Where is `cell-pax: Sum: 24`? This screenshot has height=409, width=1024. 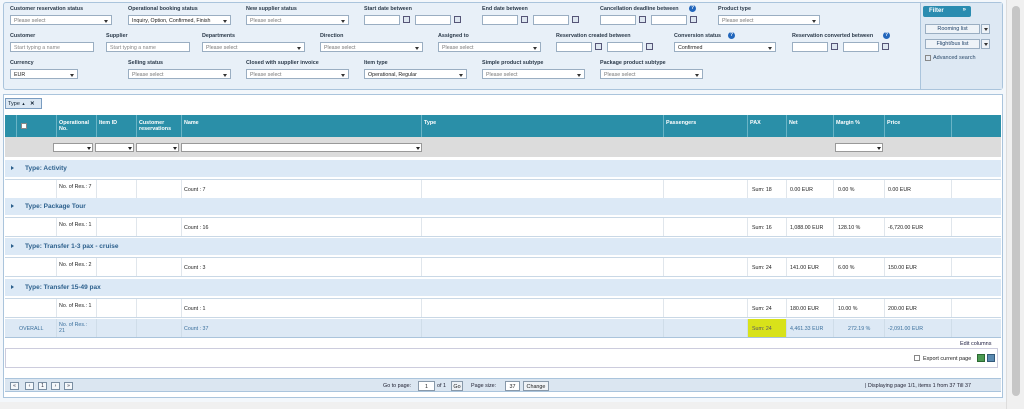
cell-pax: Sum: 24 is located at coordinates (767, 267).